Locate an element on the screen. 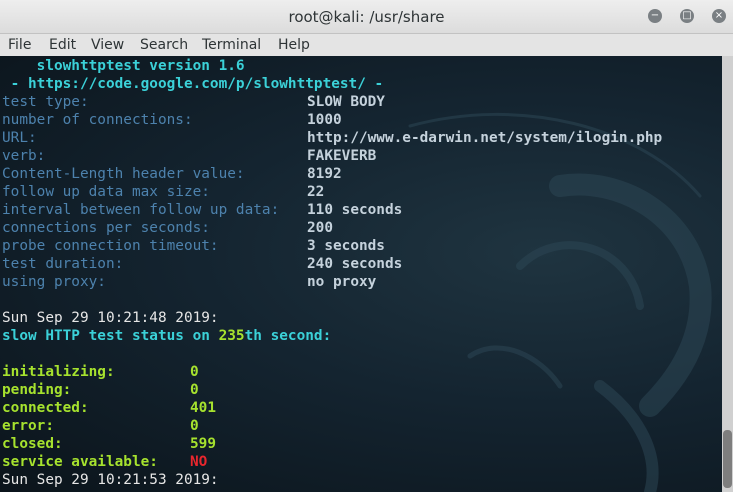  window-title: root@kali: /usr/share is located at coordinates (366, 17).